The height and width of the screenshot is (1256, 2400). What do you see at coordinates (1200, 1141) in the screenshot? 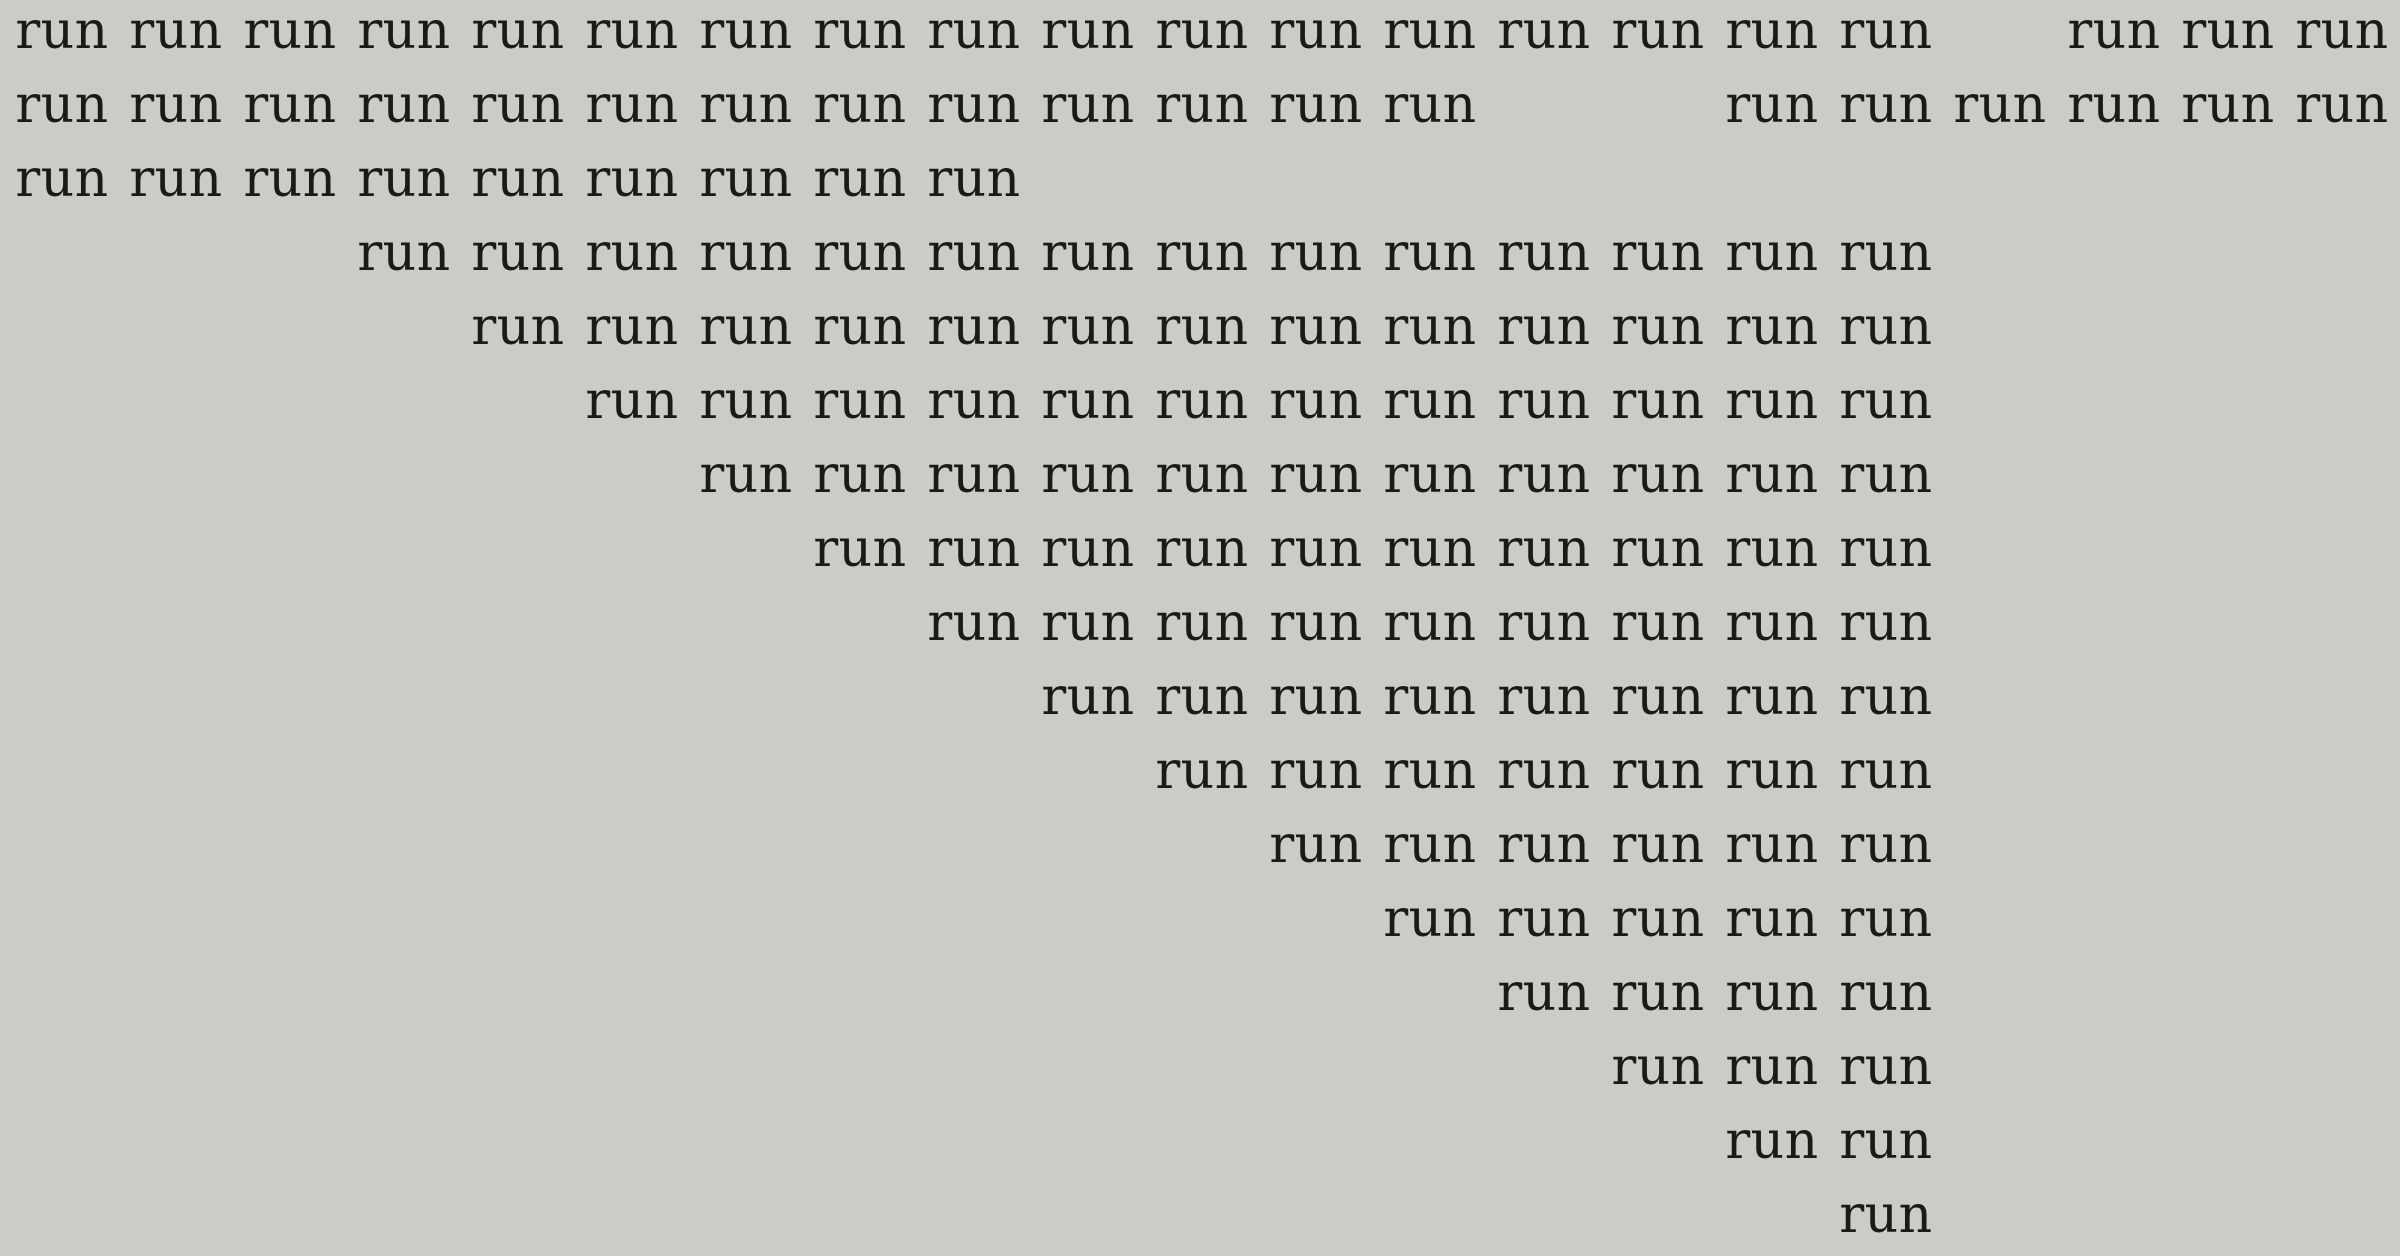
I see `line-16: run run` at bounding box center [1200, 1141].